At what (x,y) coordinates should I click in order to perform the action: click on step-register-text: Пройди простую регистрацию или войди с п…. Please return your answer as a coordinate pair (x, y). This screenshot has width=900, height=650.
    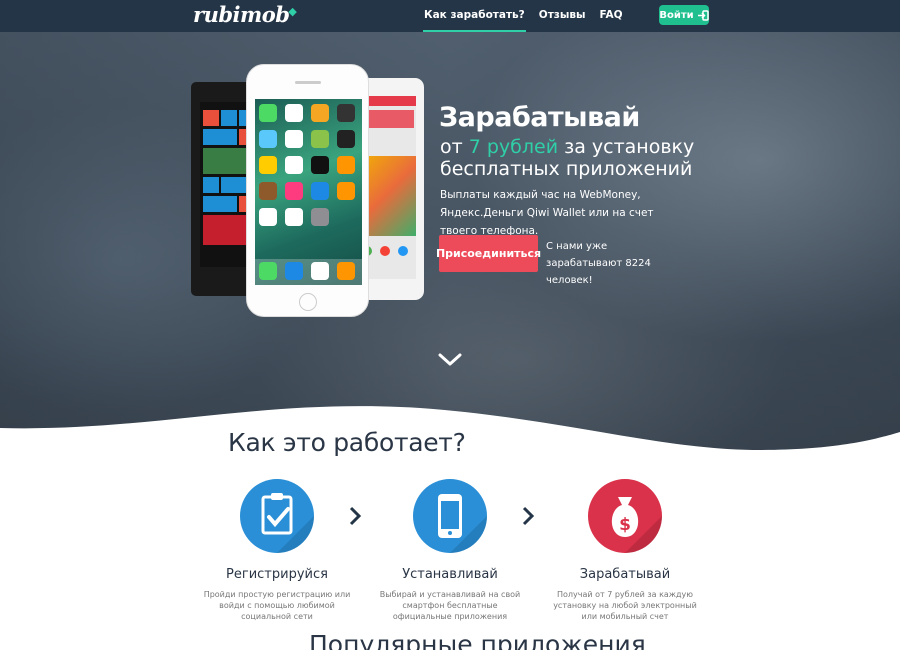
    Looking at the image, I should click on (277, 605).